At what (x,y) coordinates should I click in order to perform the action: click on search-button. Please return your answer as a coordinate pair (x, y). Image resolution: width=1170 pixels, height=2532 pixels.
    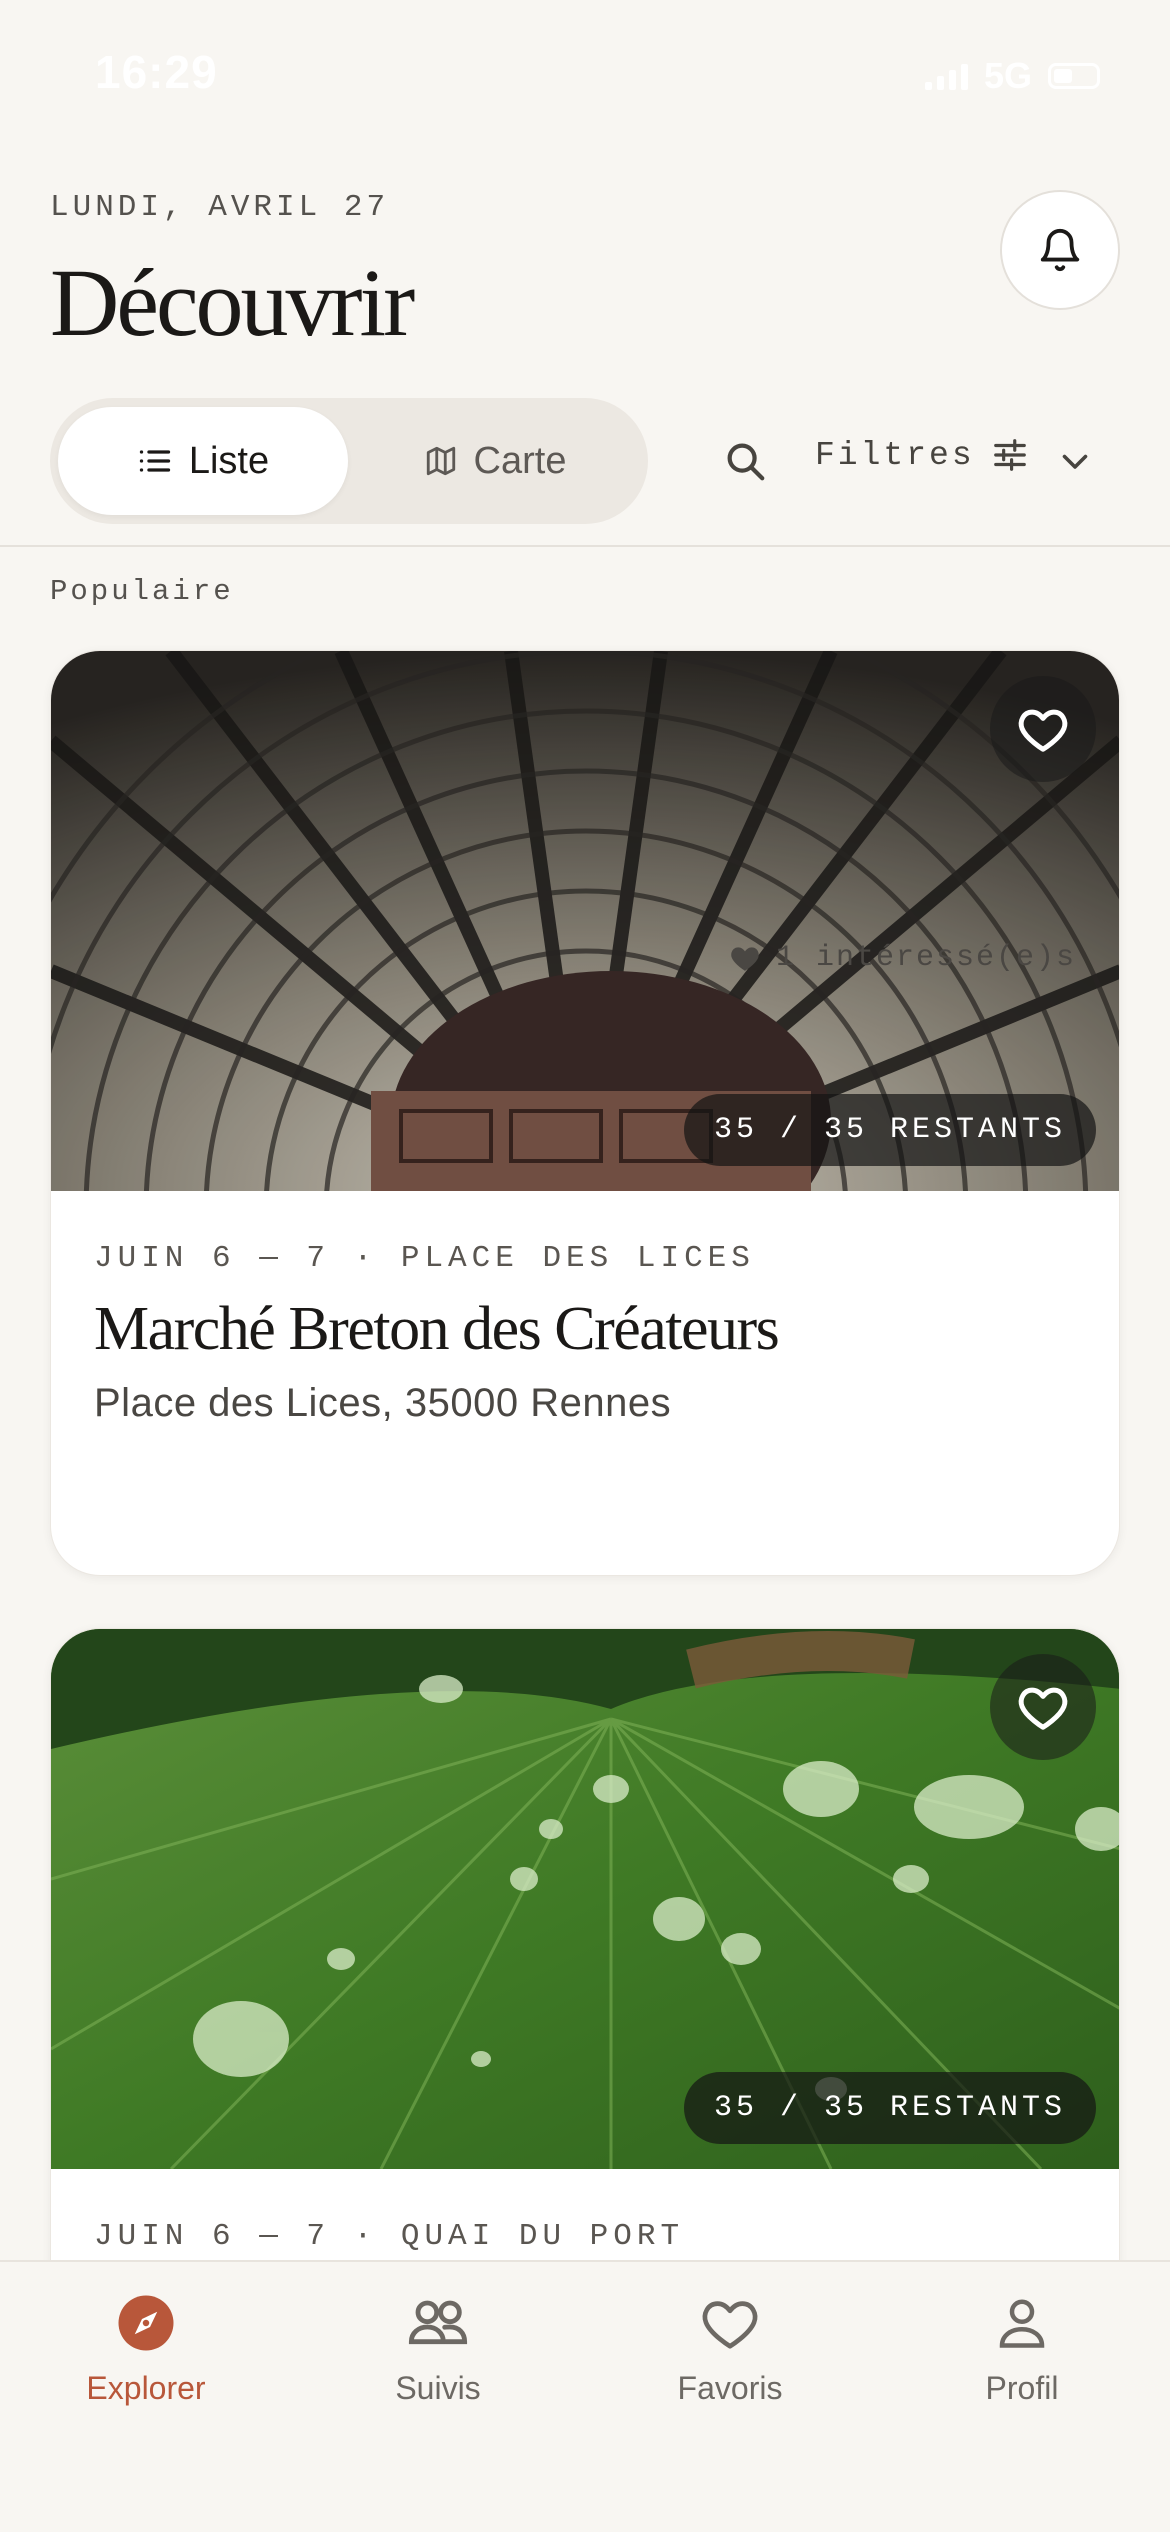
    Looking at the image, I should click on (745, 461).